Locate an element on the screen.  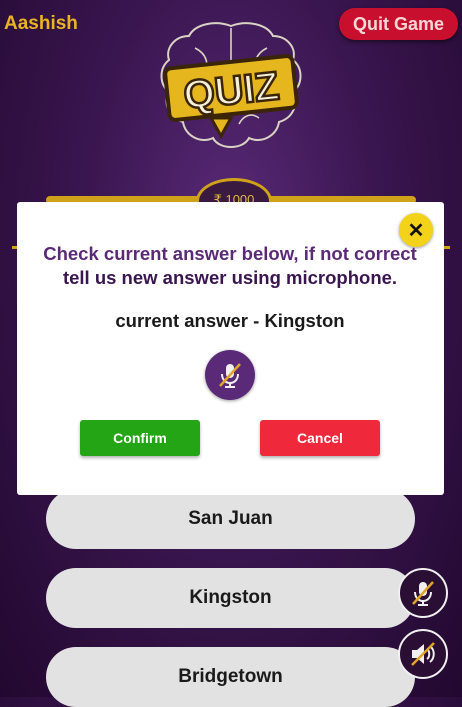
dialog-message-line2: tell us new answer using microphone. is located at coordinates (230, 277).